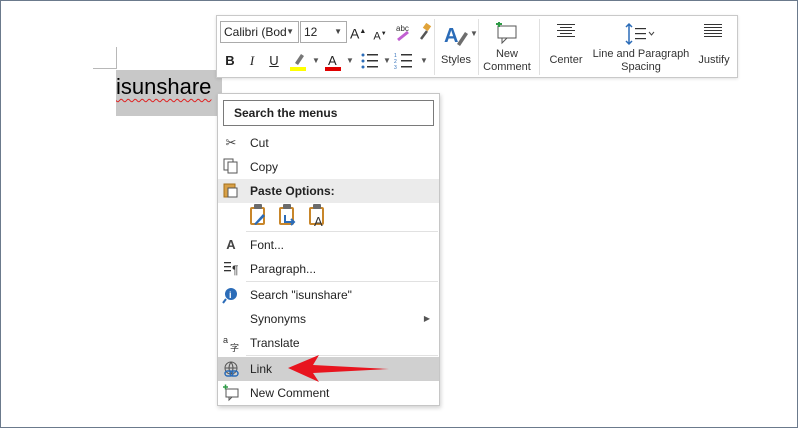  I want to click on numbering-button: 1 2 3, so click(404, 61).